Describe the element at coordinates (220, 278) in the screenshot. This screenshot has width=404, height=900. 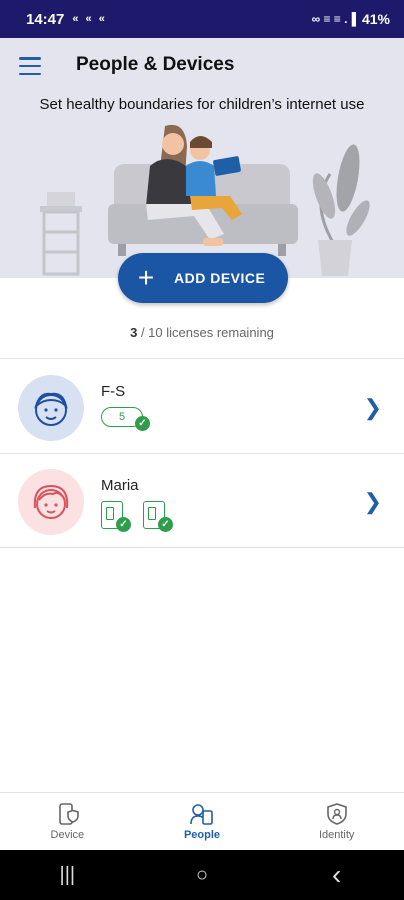
I see `add-device-label: ADD DEVICE` at that location.